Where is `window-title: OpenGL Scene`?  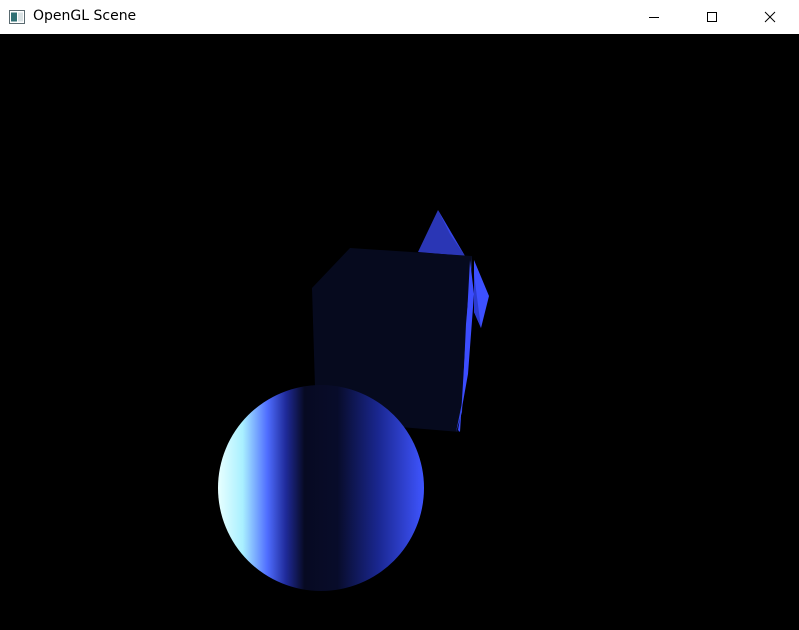
window-title: OpenGL Scene is located at coordinates (85, 16).